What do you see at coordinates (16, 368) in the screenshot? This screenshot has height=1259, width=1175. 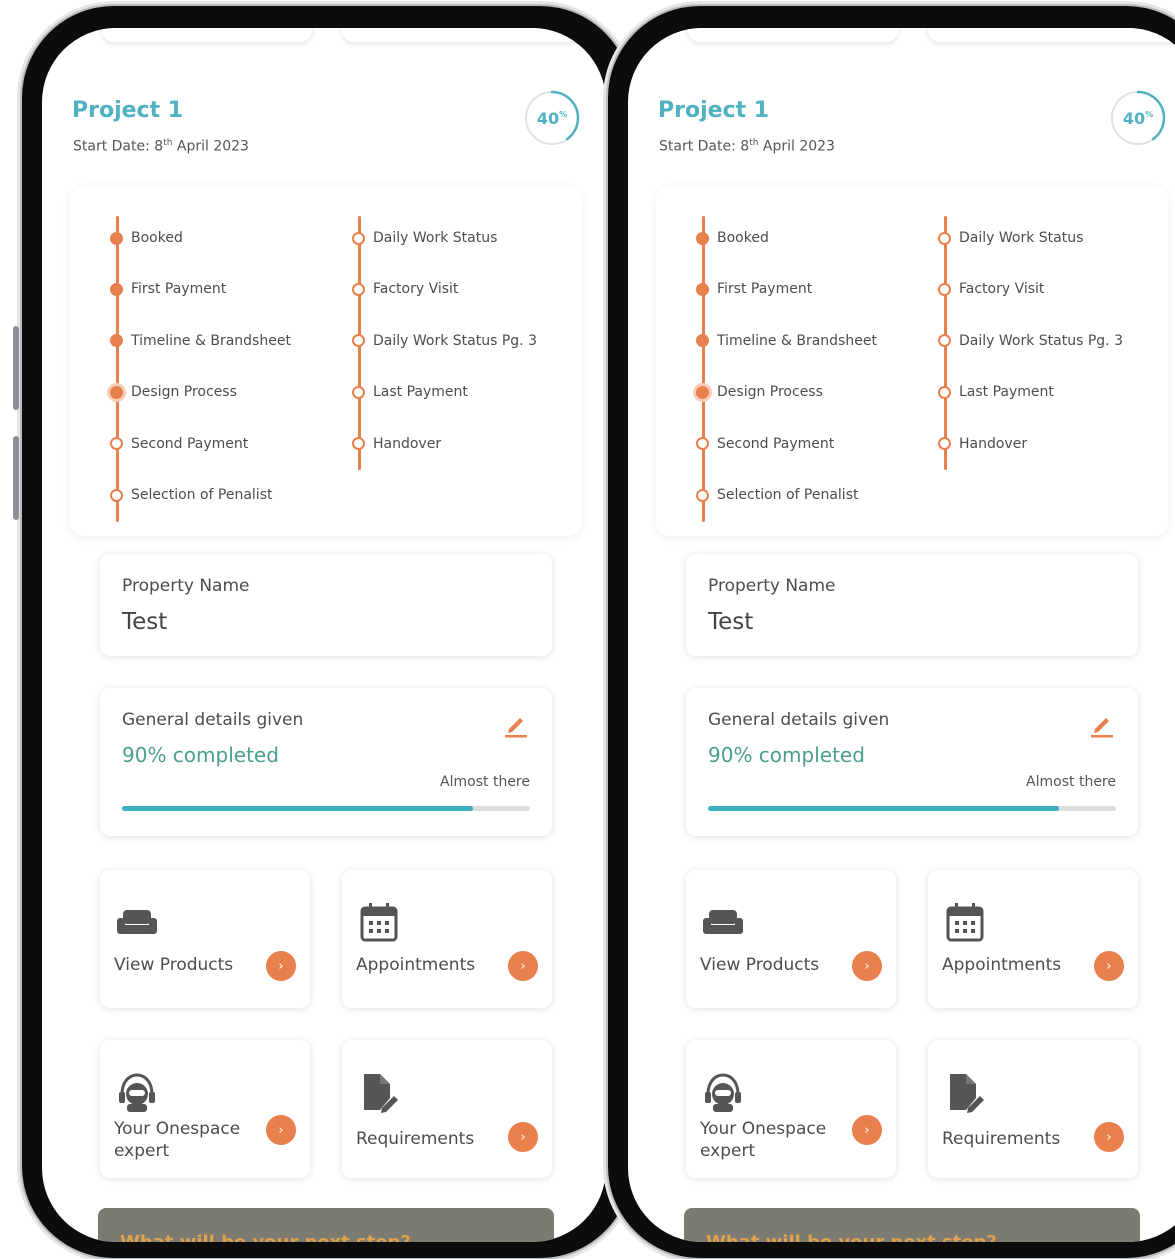 I see `volume-up-button` at bounding box center [16, 368].